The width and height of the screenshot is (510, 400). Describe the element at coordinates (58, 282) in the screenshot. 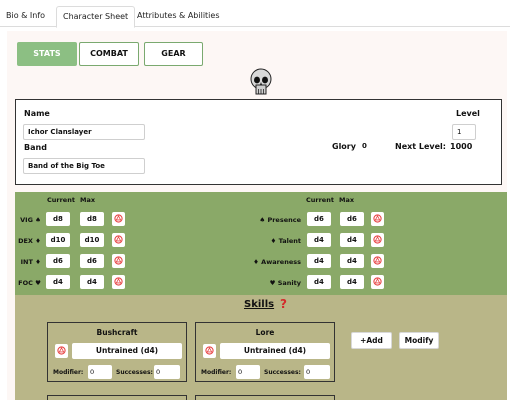

I see `stat-current-foc: d4` at that location.